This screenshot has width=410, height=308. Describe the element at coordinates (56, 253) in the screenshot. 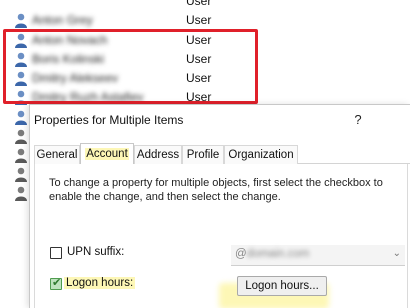

I see `upn-suffix-checkbox` at that location.